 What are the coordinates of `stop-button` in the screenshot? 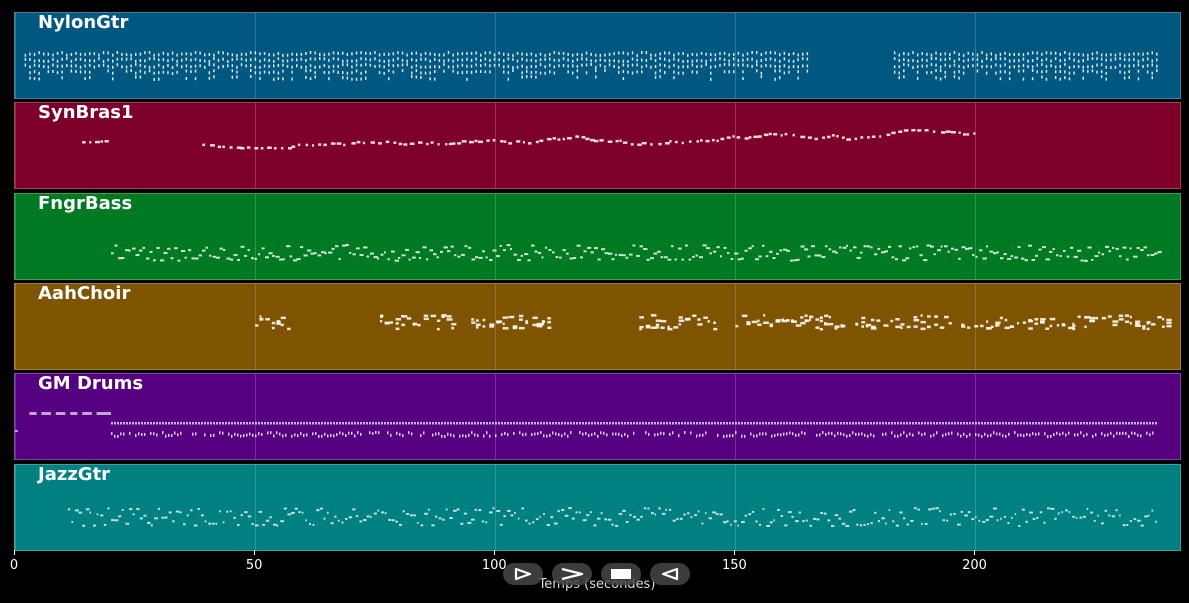 It's located at (621, 574).